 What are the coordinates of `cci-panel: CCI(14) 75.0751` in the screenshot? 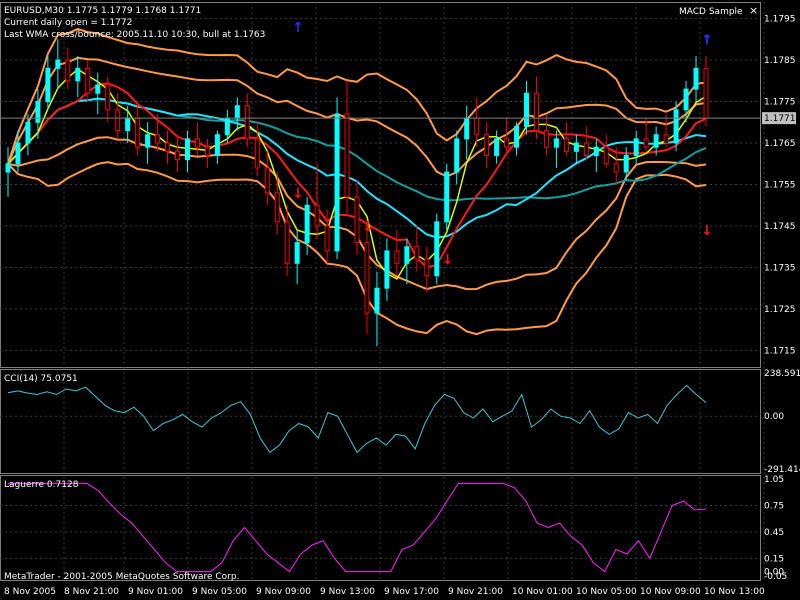 It's located at (355, 414).